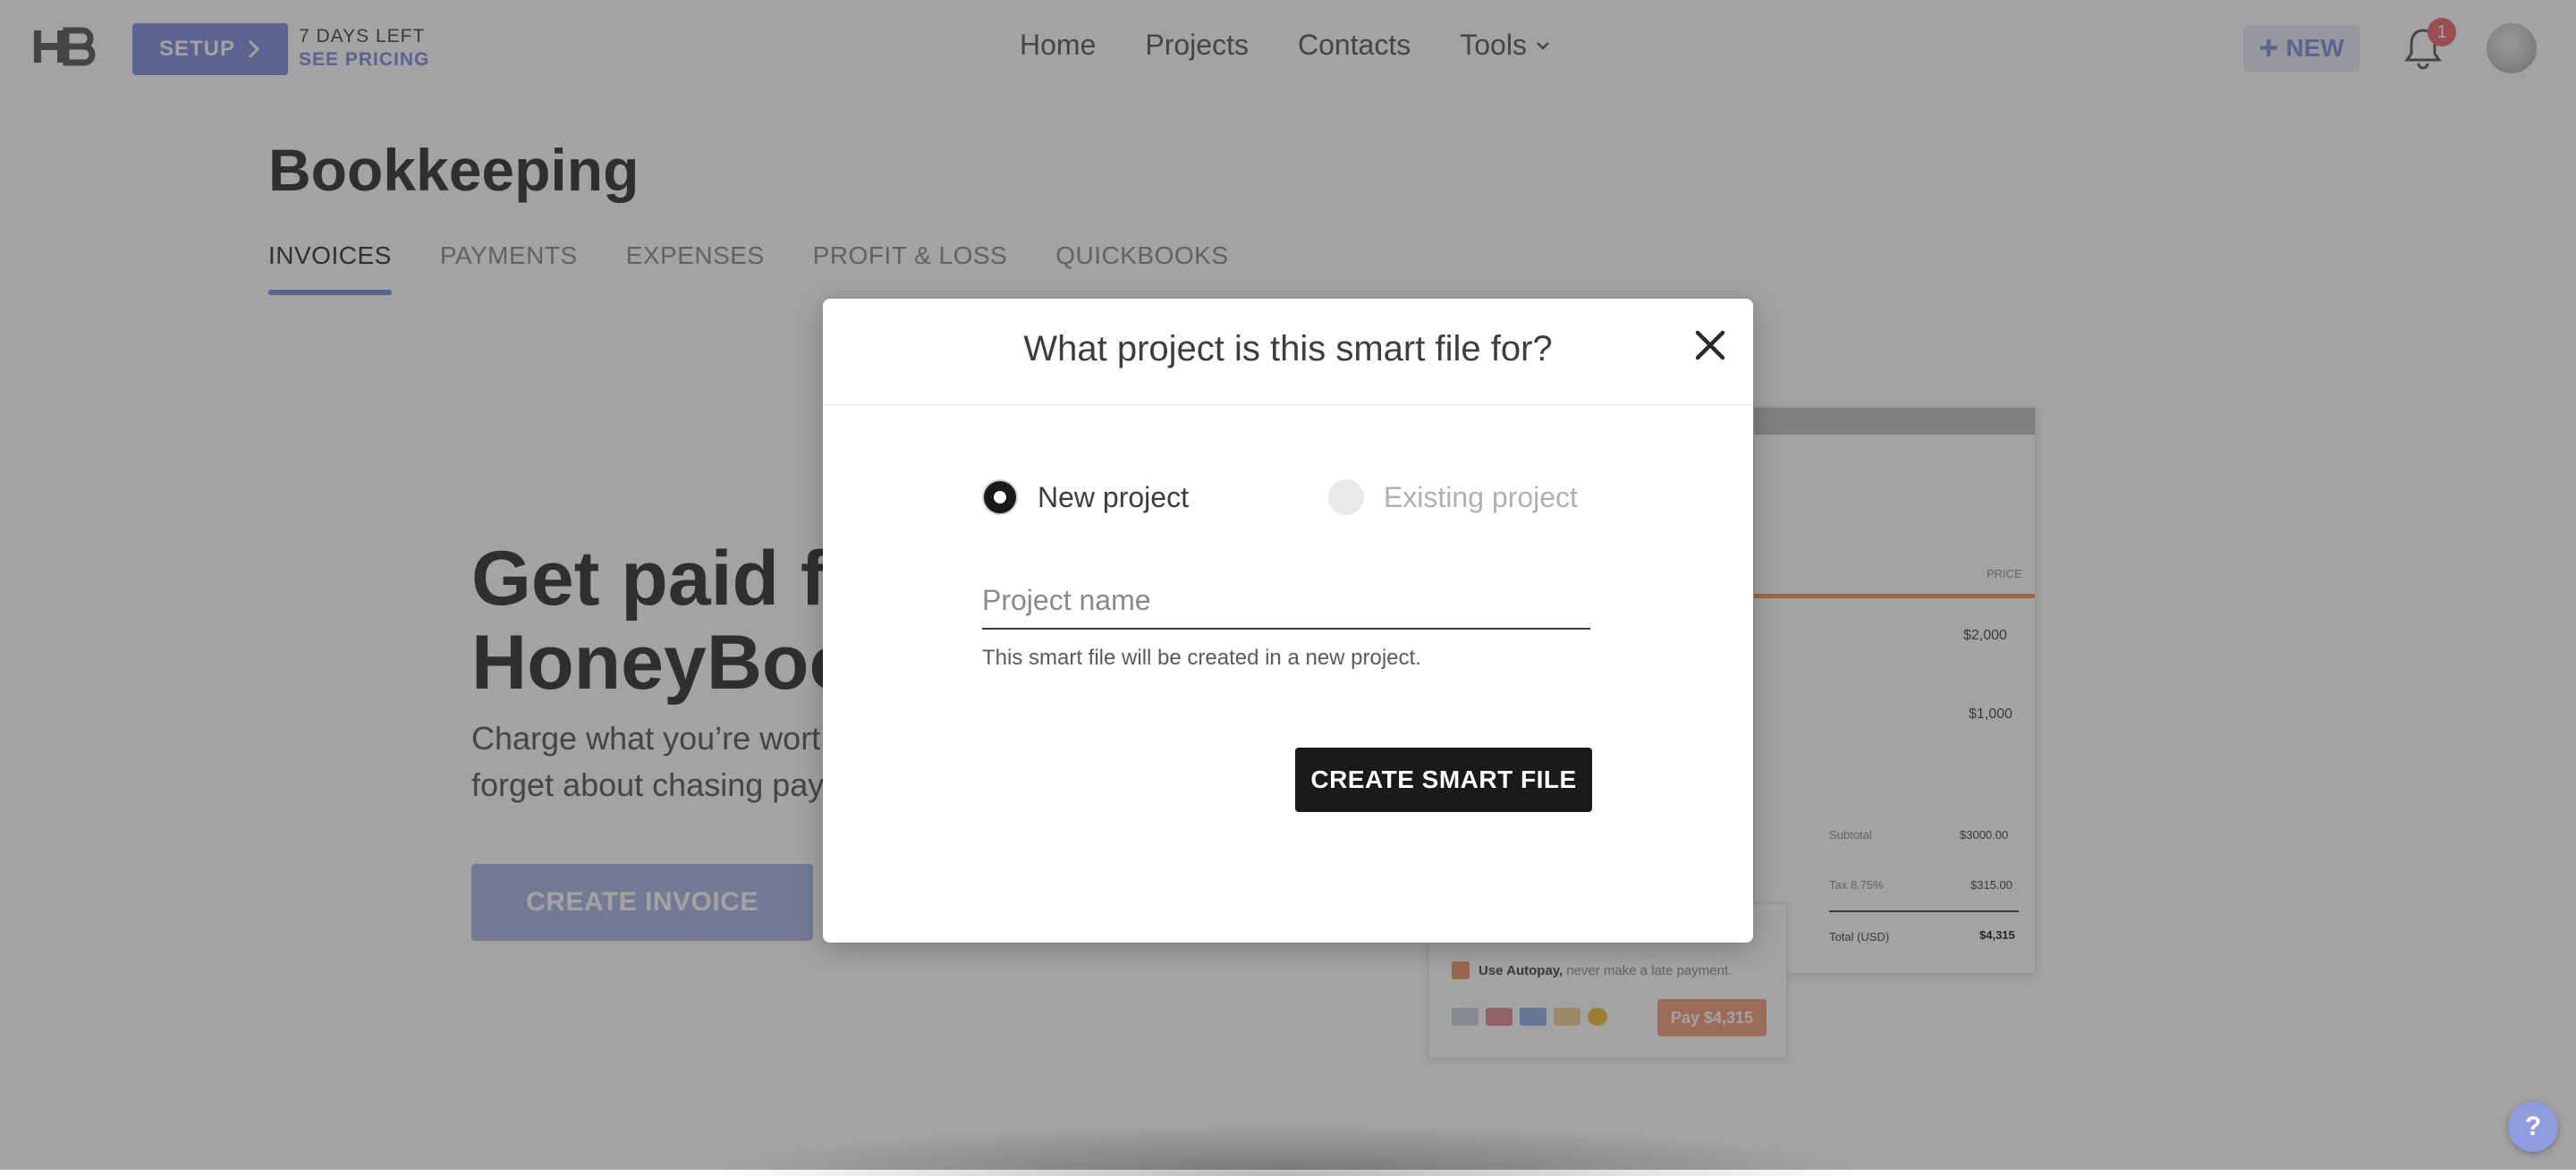  What do you see at coordinates (1280, 497) in the screenshot?
I see `project-type-options: New project Existing project` at bounding box center [1280, 497].